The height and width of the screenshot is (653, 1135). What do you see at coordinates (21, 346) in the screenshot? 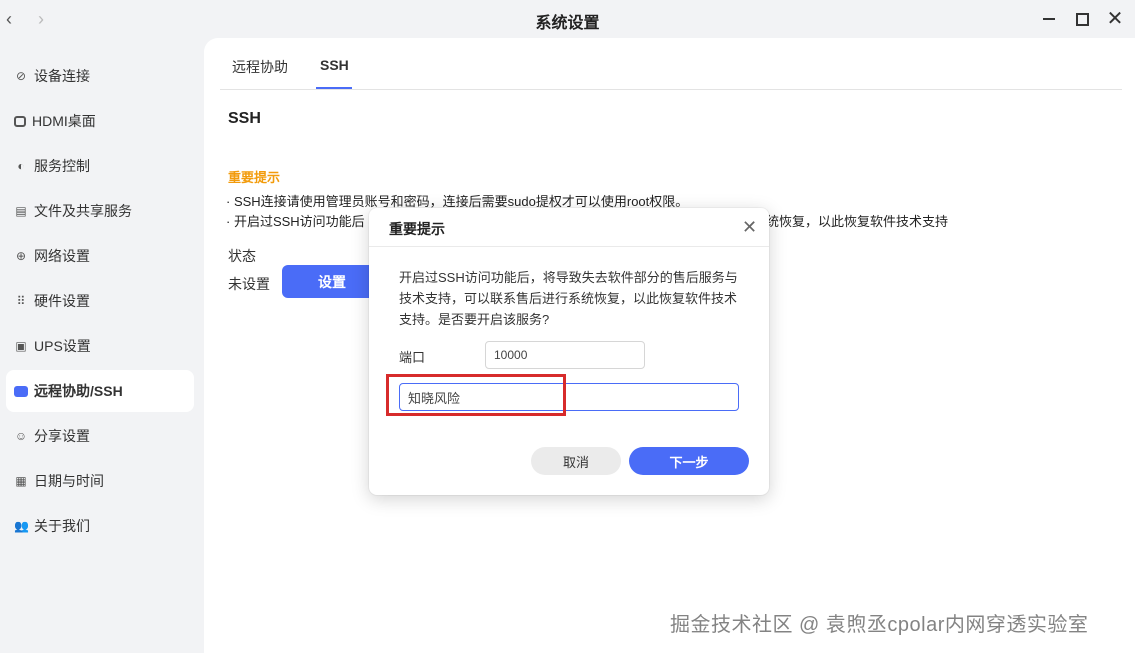
I see `battery-icon: ▣` at bounding box center [21, 346].